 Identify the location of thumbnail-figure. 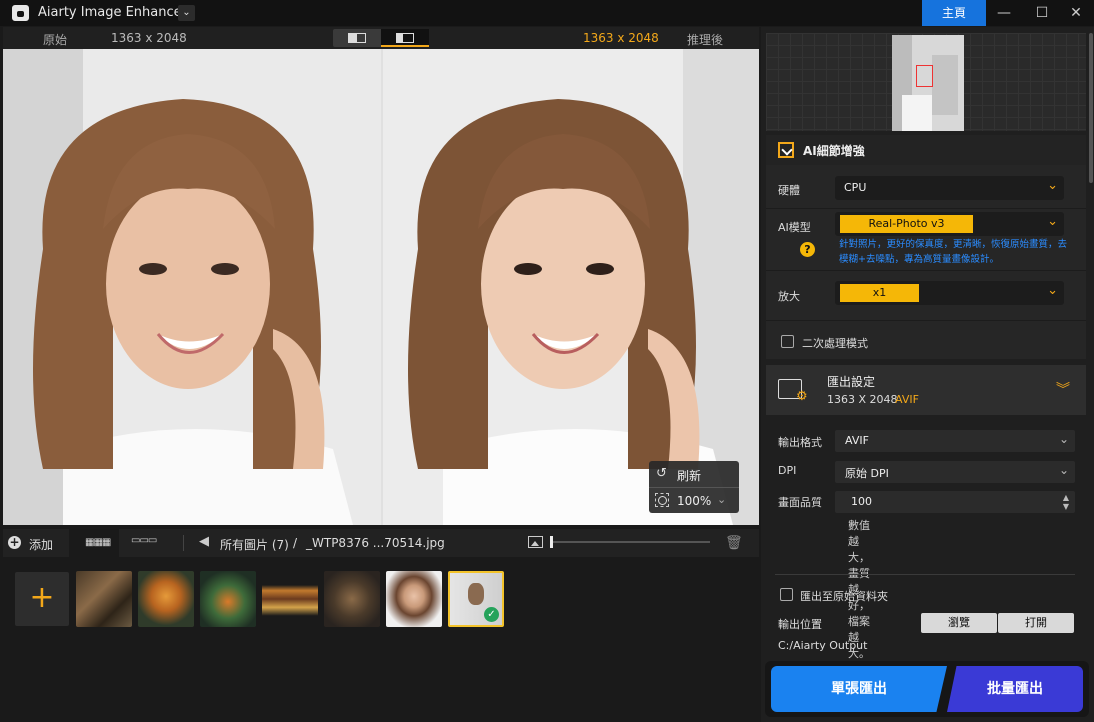
(476, 594).